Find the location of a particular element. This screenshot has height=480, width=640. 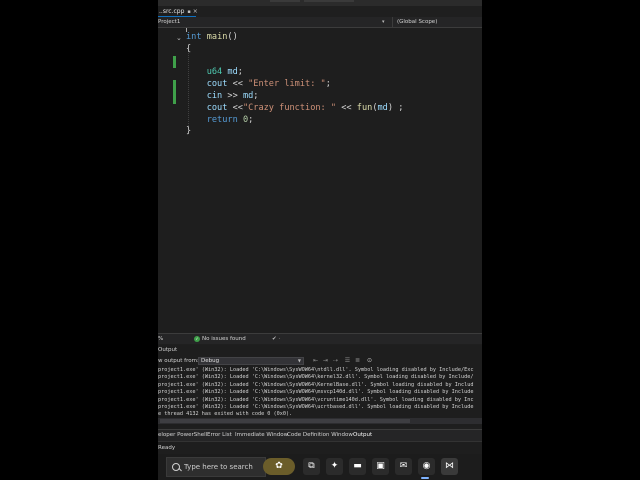

output-panel-title: Output is located at coordinates (168, 350).